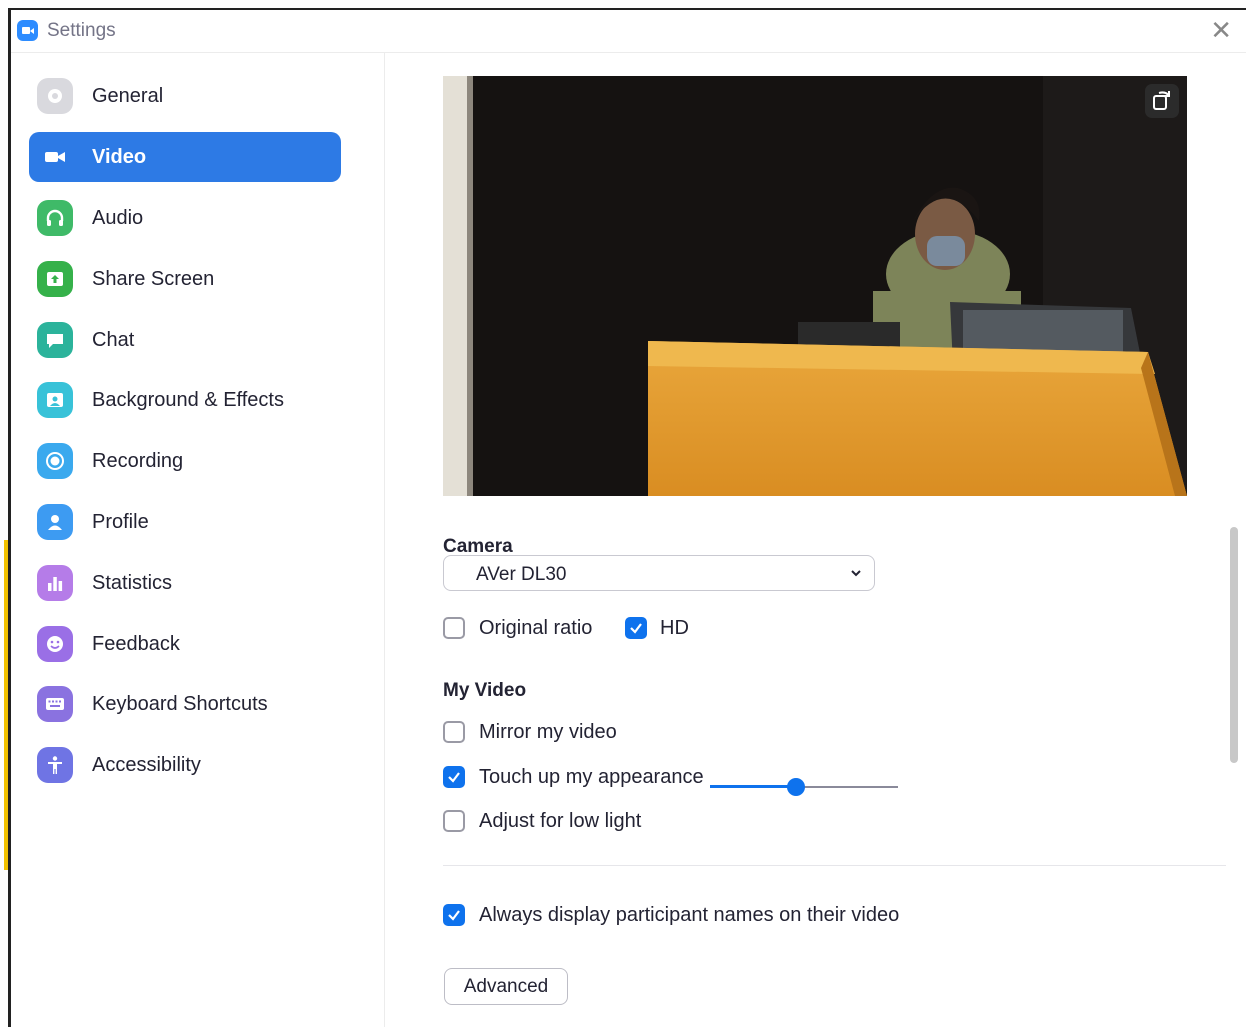 Image resolution: width=1248 pixels, height=1027 pixels. What do you see at coordinates (55, 644) in the screenshot?
I see `smiley-icon` at bounding box center [55, 644].